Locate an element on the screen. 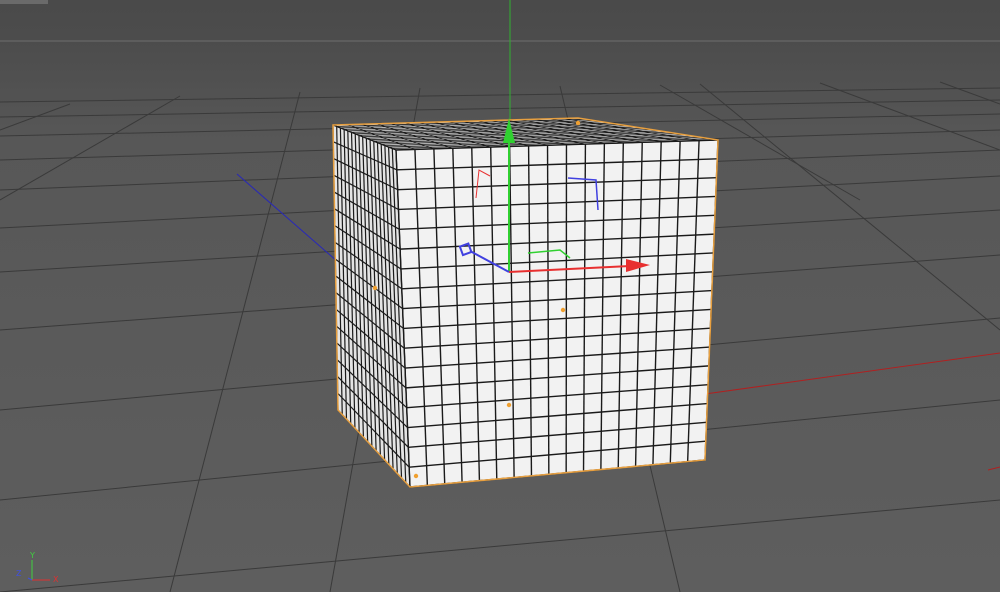  triad-z-label: Z is located at coordinates (19, 573).